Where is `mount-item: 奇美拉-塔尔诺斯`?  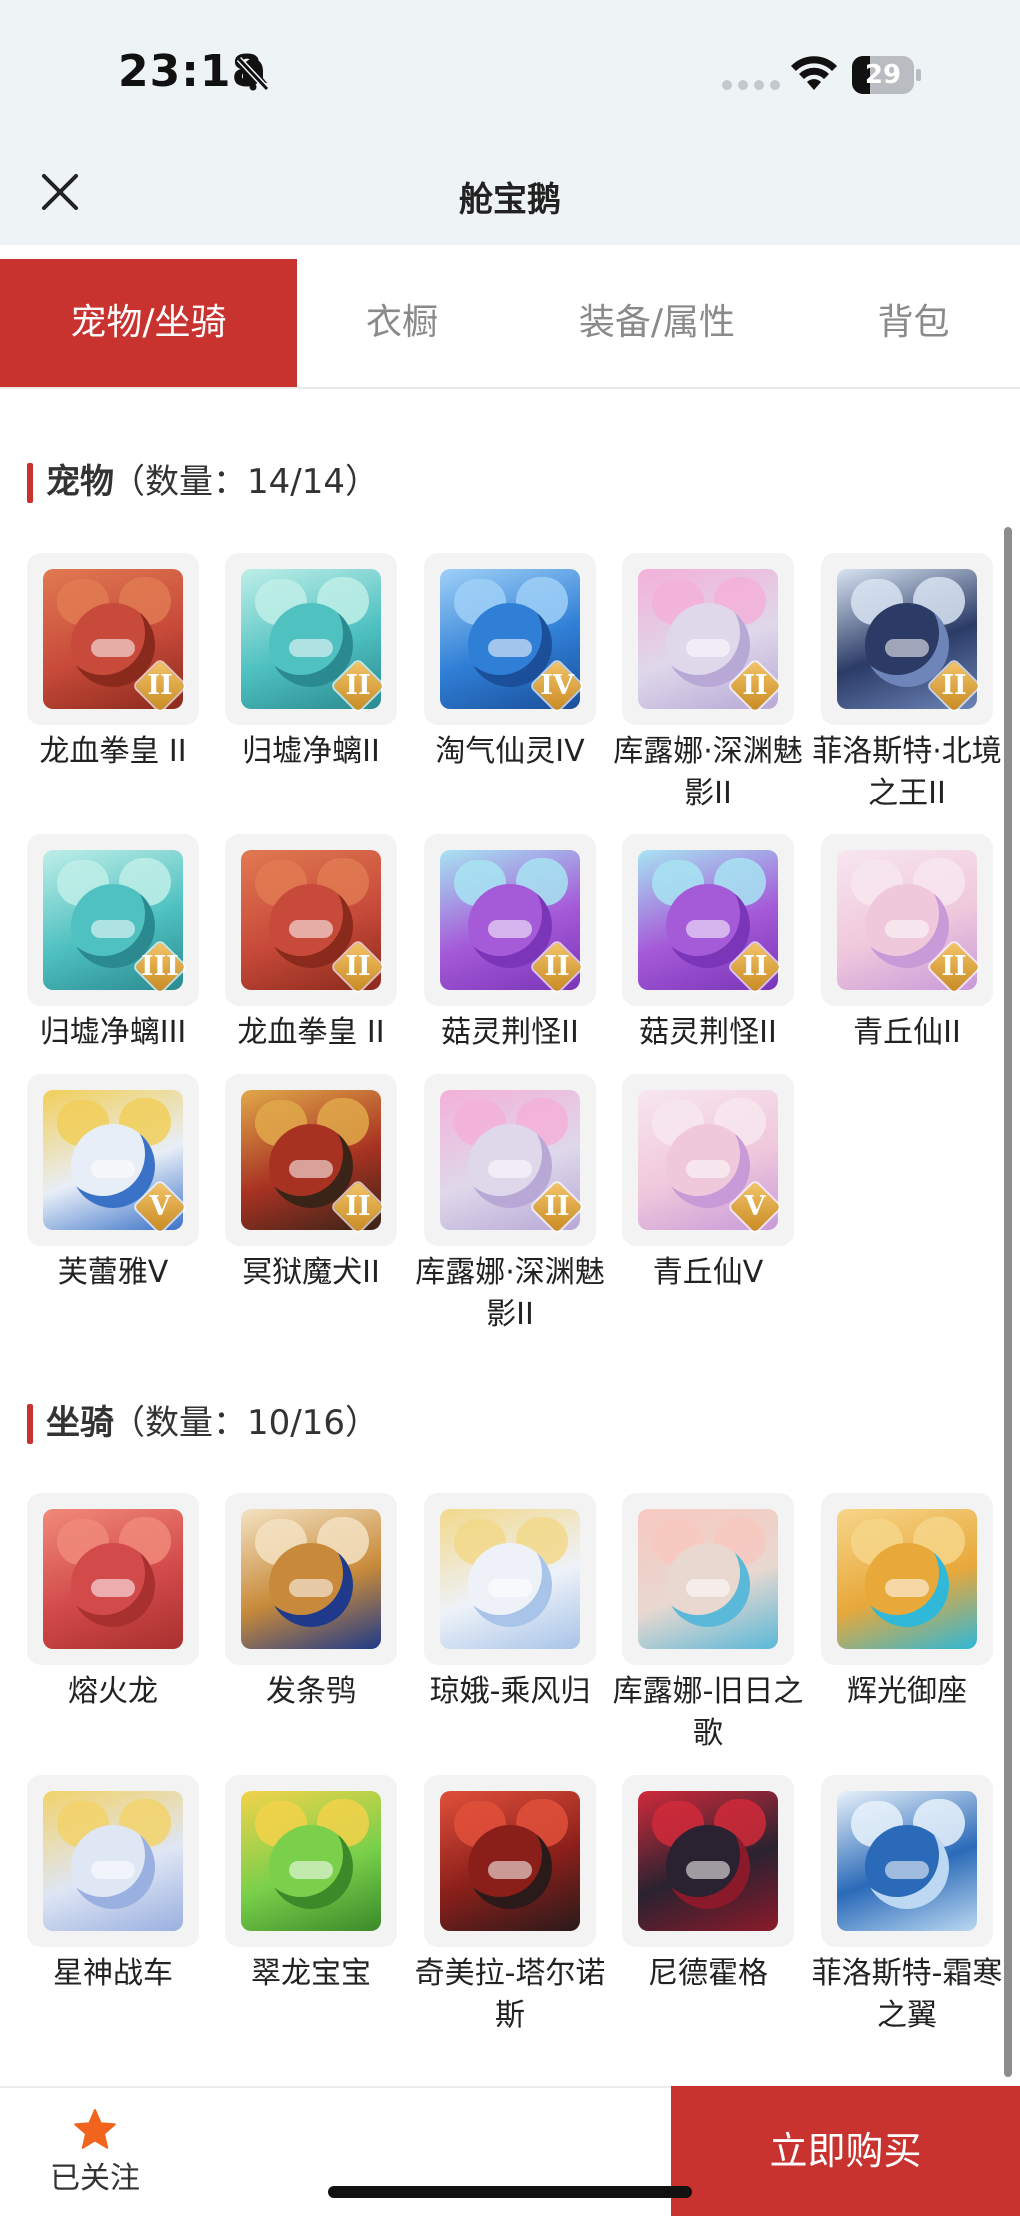 mount-item: 奇美拉-塔尔诺斯 is located at coordinates (510, 1906).